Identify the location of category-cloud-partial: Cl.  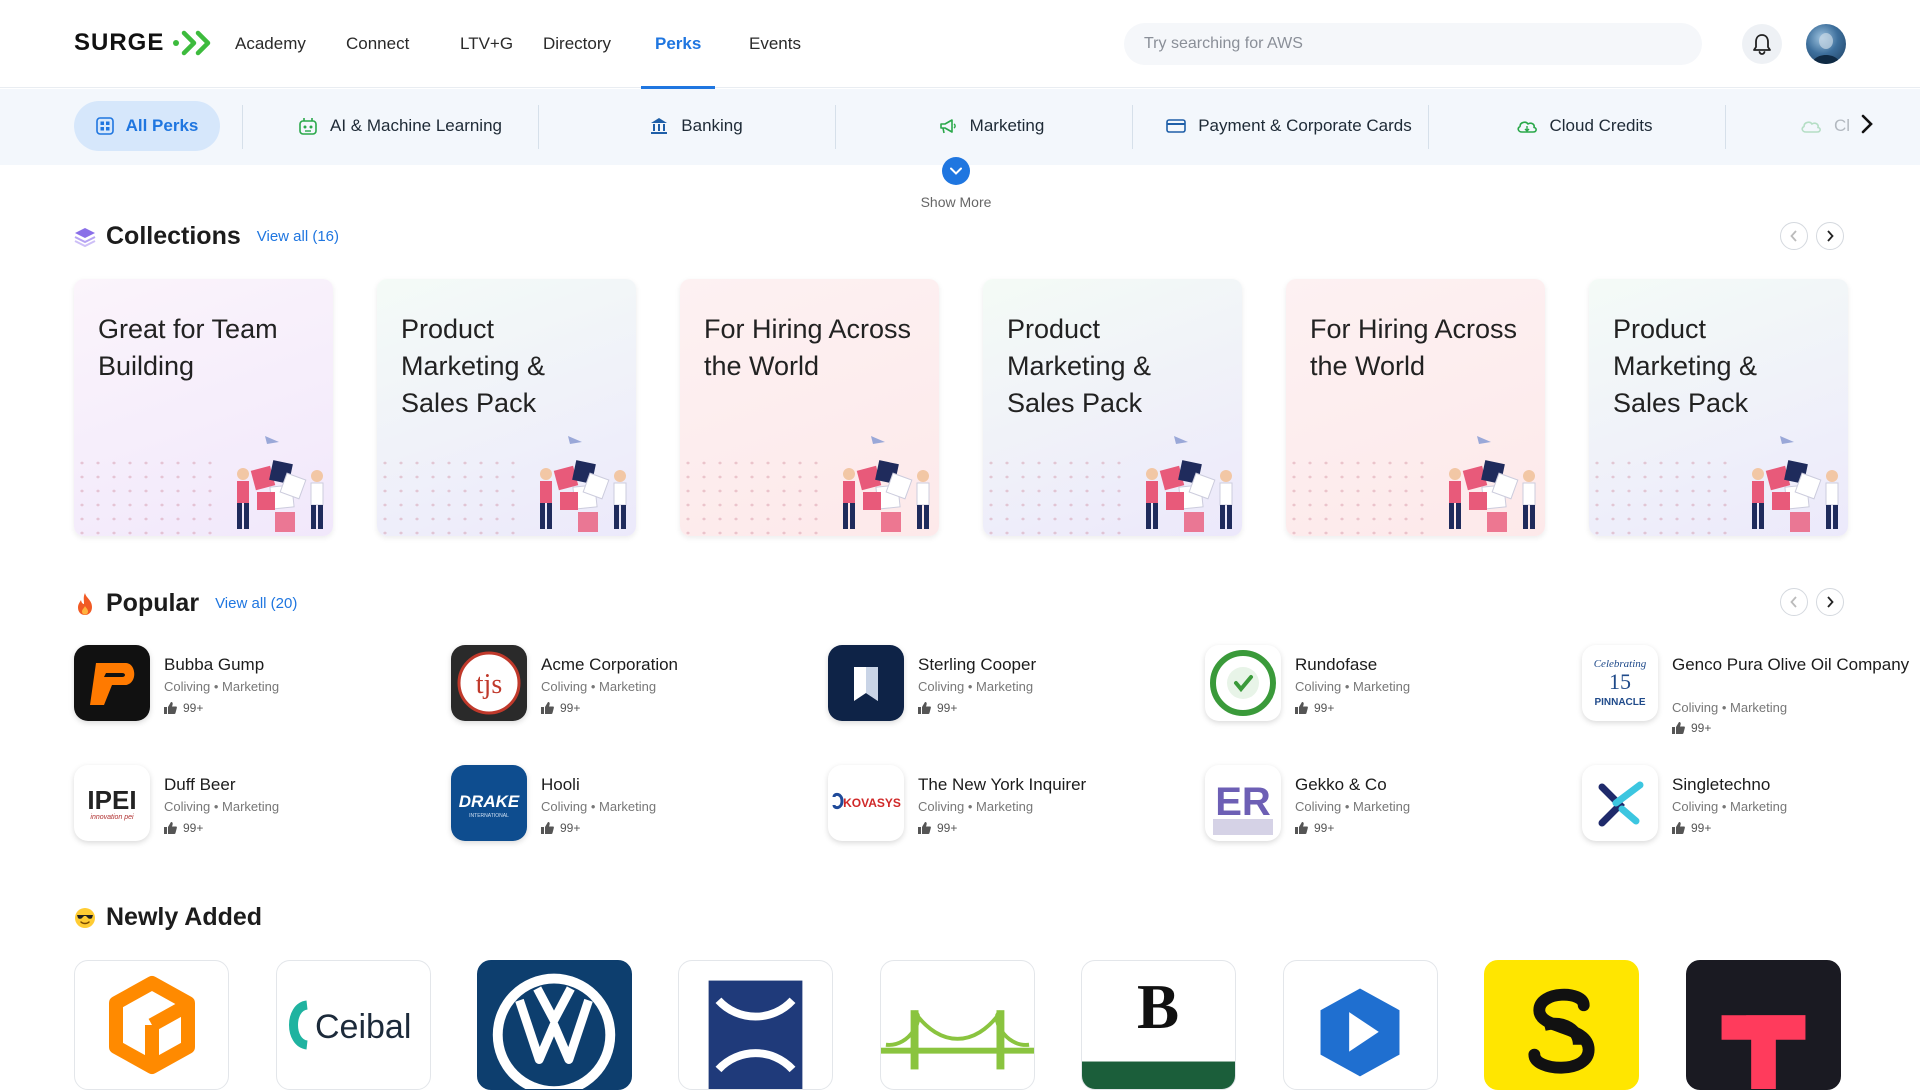
(1830, 126).